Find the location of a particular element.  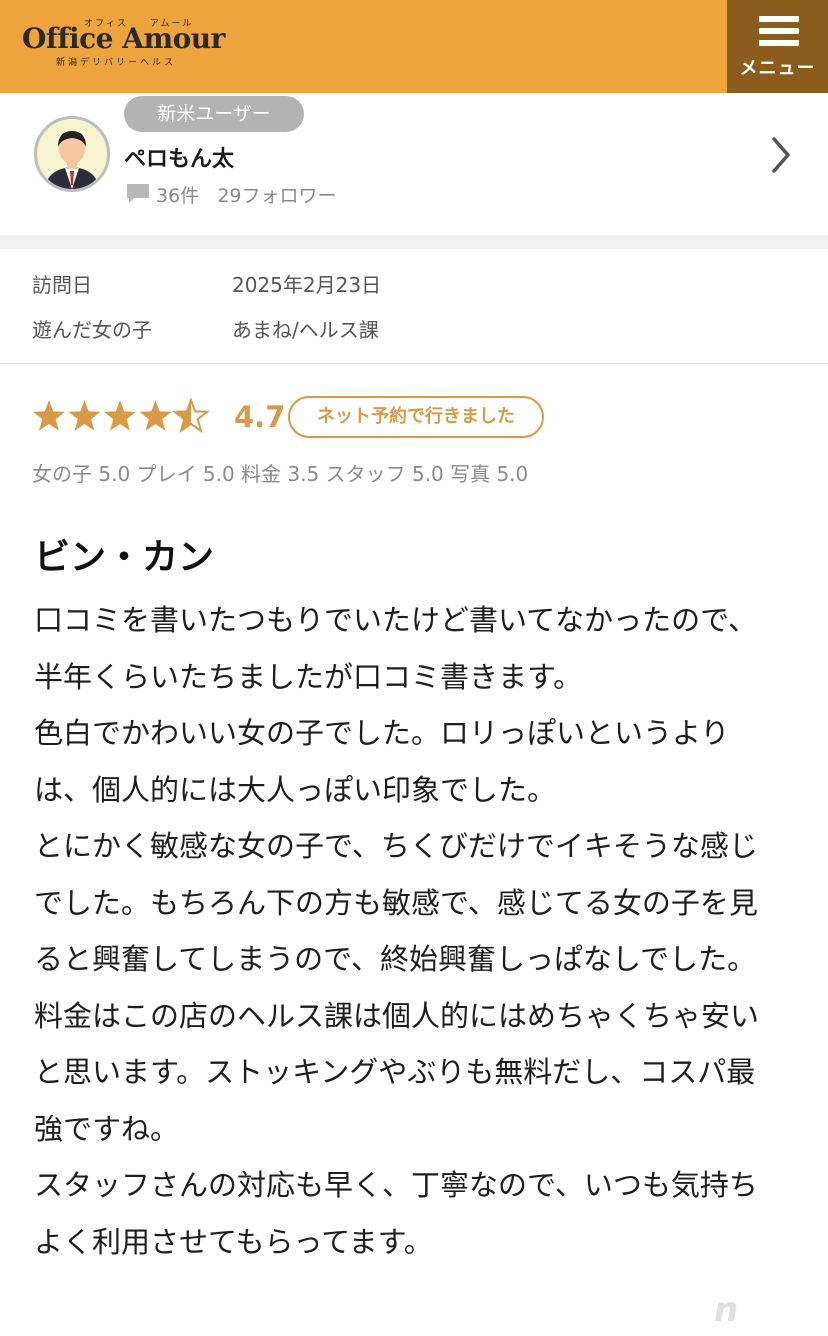

hamburger-icon is located at coordinates (779, 34).